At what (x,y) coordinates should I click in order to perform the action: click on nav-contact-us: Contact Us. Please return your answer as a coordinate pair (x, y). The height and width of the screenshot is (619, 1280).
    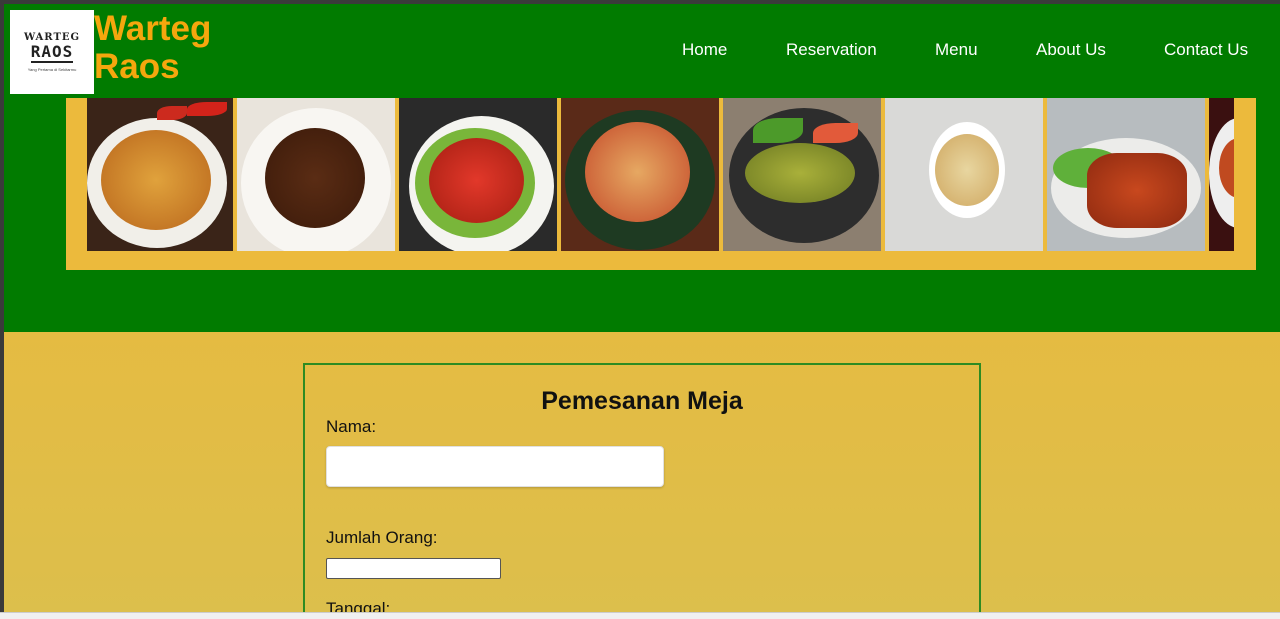
    Looking at the image, I should click on (1206, 50).